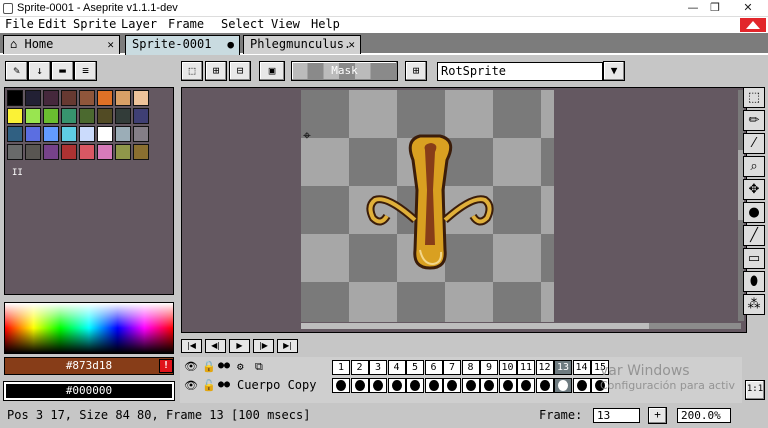 This screenshot has height=428, width=768. I want to click on next-frame-button: |▶, so click(263, 346).